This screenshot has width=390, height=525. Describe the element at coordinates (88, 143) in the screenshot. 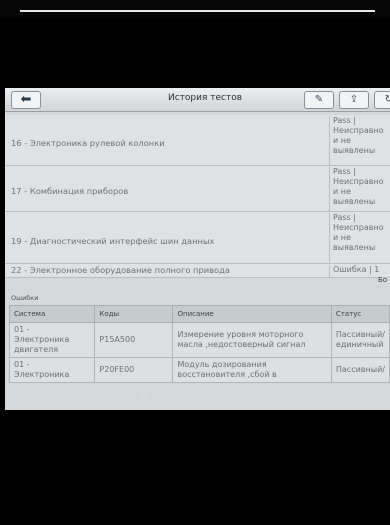

I see `system-name: 16 - Электроника рулевой колонки` at that location.